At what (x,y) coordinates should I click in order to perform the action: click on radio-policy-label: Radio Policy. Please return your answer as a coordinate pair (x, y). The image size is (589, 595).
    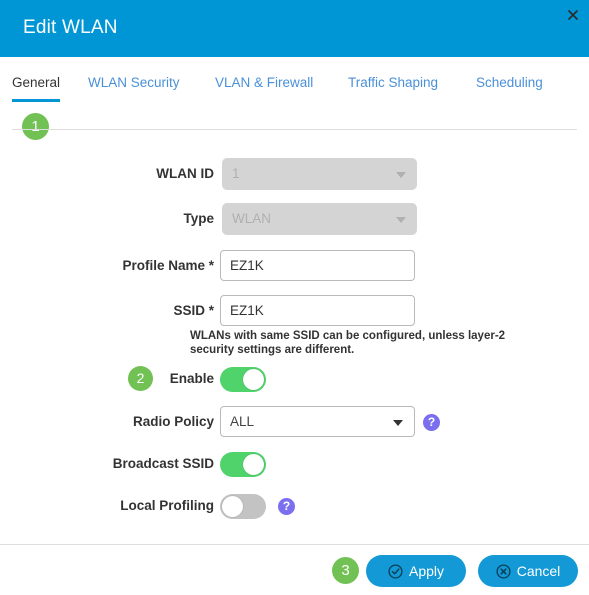
    Looking at the image, I should click on (173, 421).